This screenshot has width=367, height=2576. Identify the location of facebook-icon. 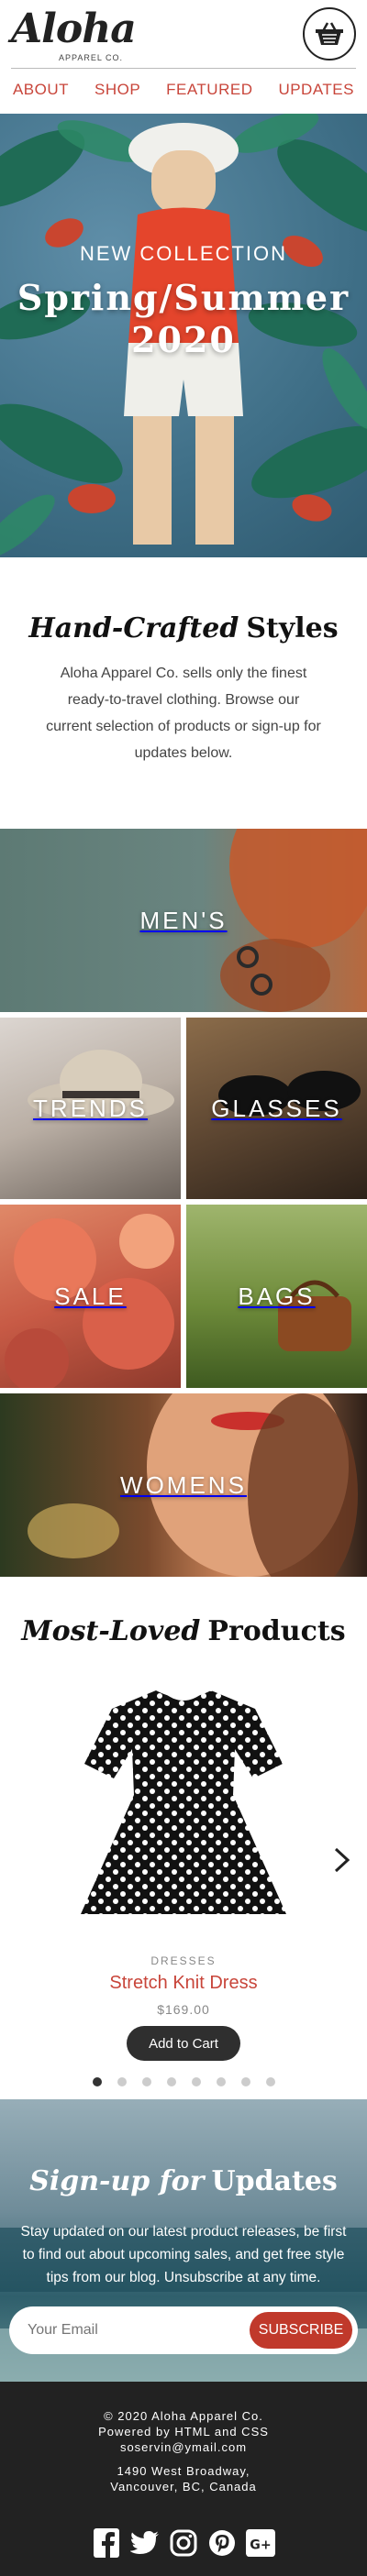
(106, 2543).